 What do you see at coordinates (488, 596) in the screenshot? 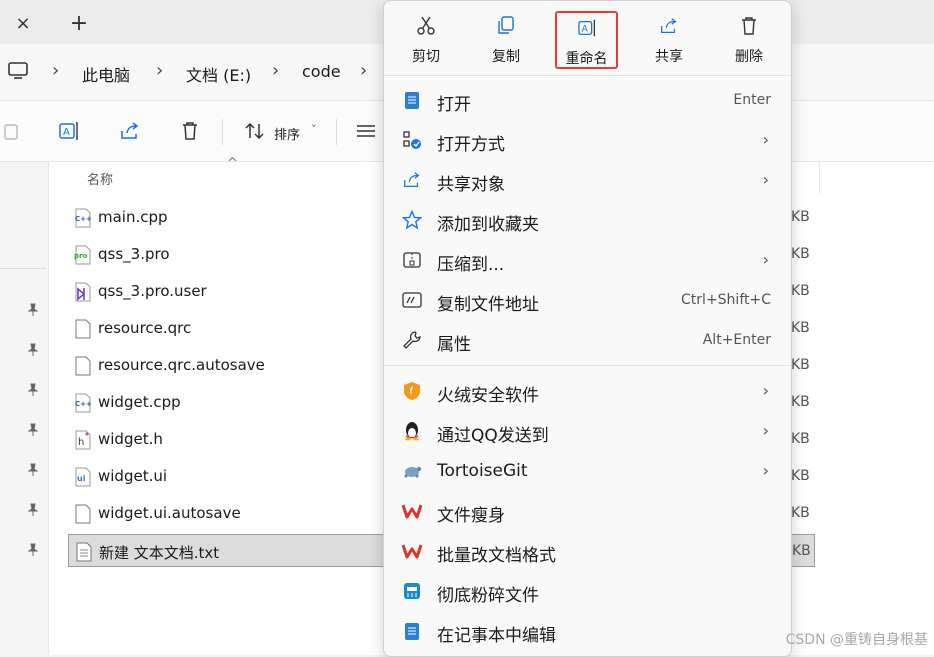
I see `menu-item-label: 彻底粉碎文件` at bounding box center [488, 596].